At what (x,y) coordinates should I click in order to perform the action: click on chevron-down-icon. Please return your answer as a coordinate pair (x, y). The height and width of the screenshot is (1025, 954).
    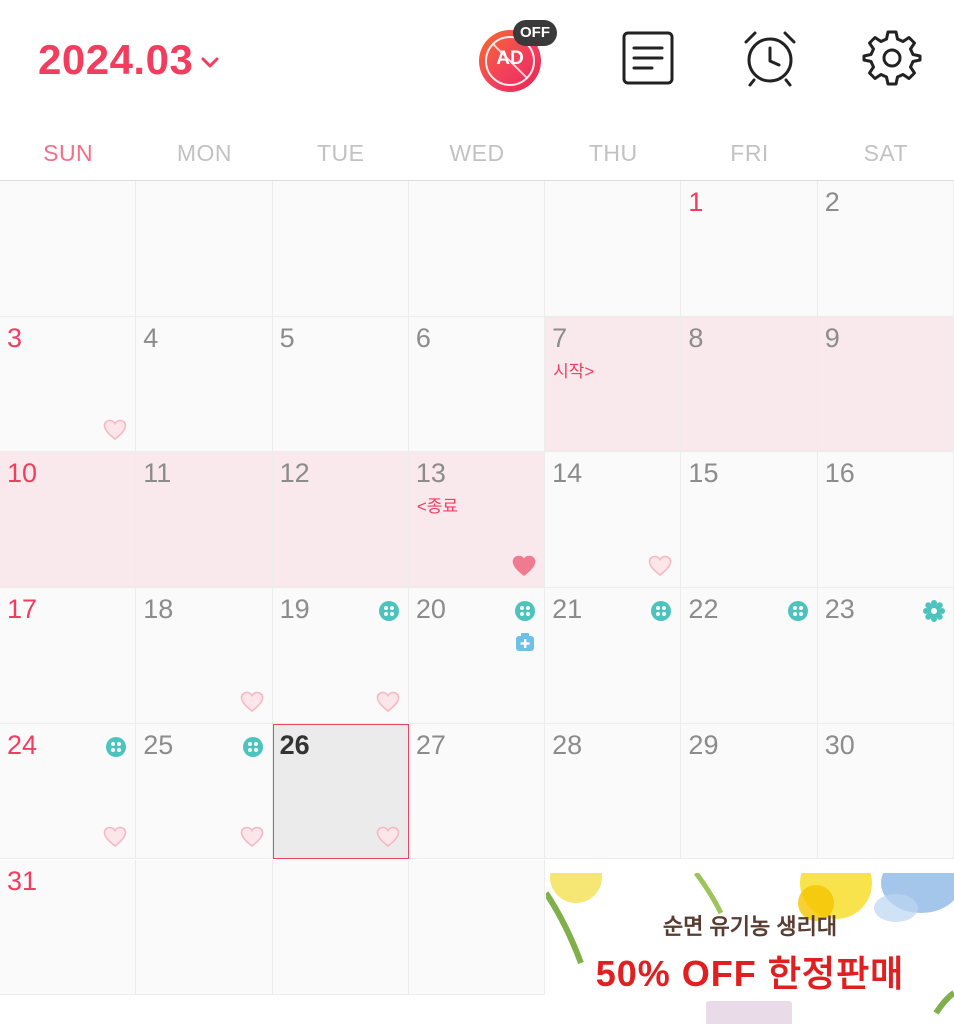
    Looking at the image, I should click on (210, 62).